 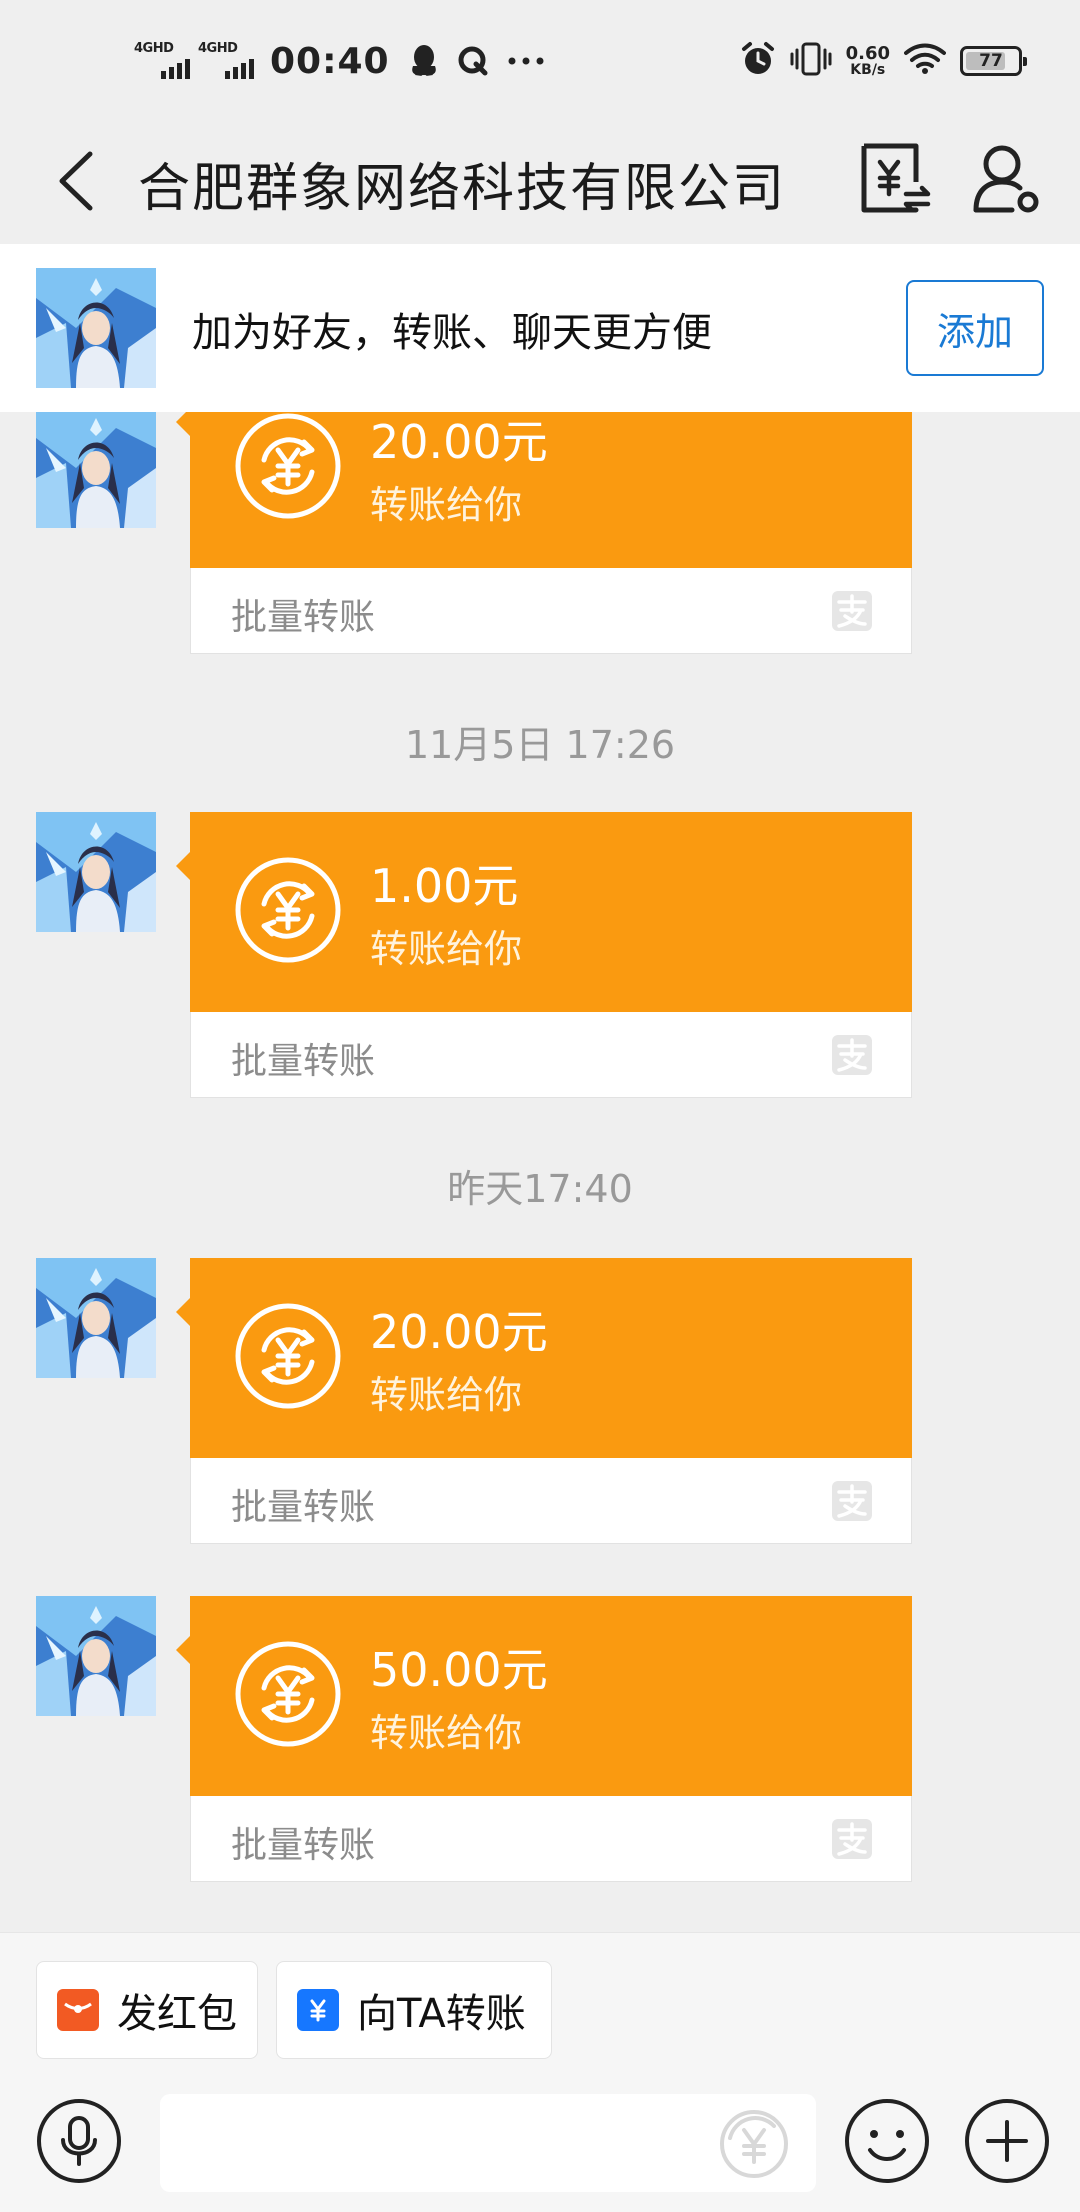 I want to click on send-red-packet-button: 发红包, so click(x=147, y=2010).